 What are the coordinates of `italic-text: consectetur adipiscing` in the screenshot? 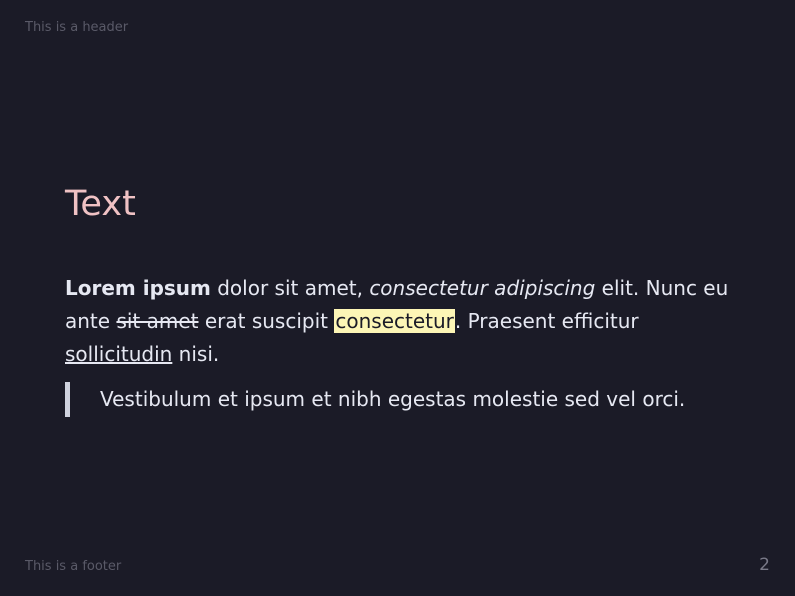 It's located at (482, 288).